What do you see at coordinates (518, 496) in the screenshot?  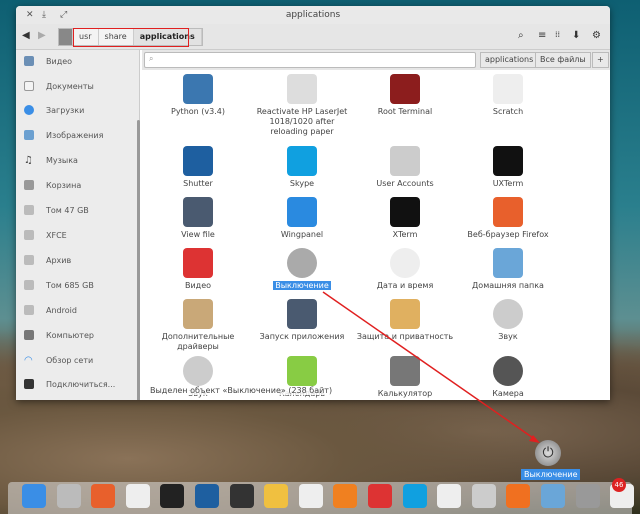 I see `dock-sync-icon` at bounding box center [518, 496].